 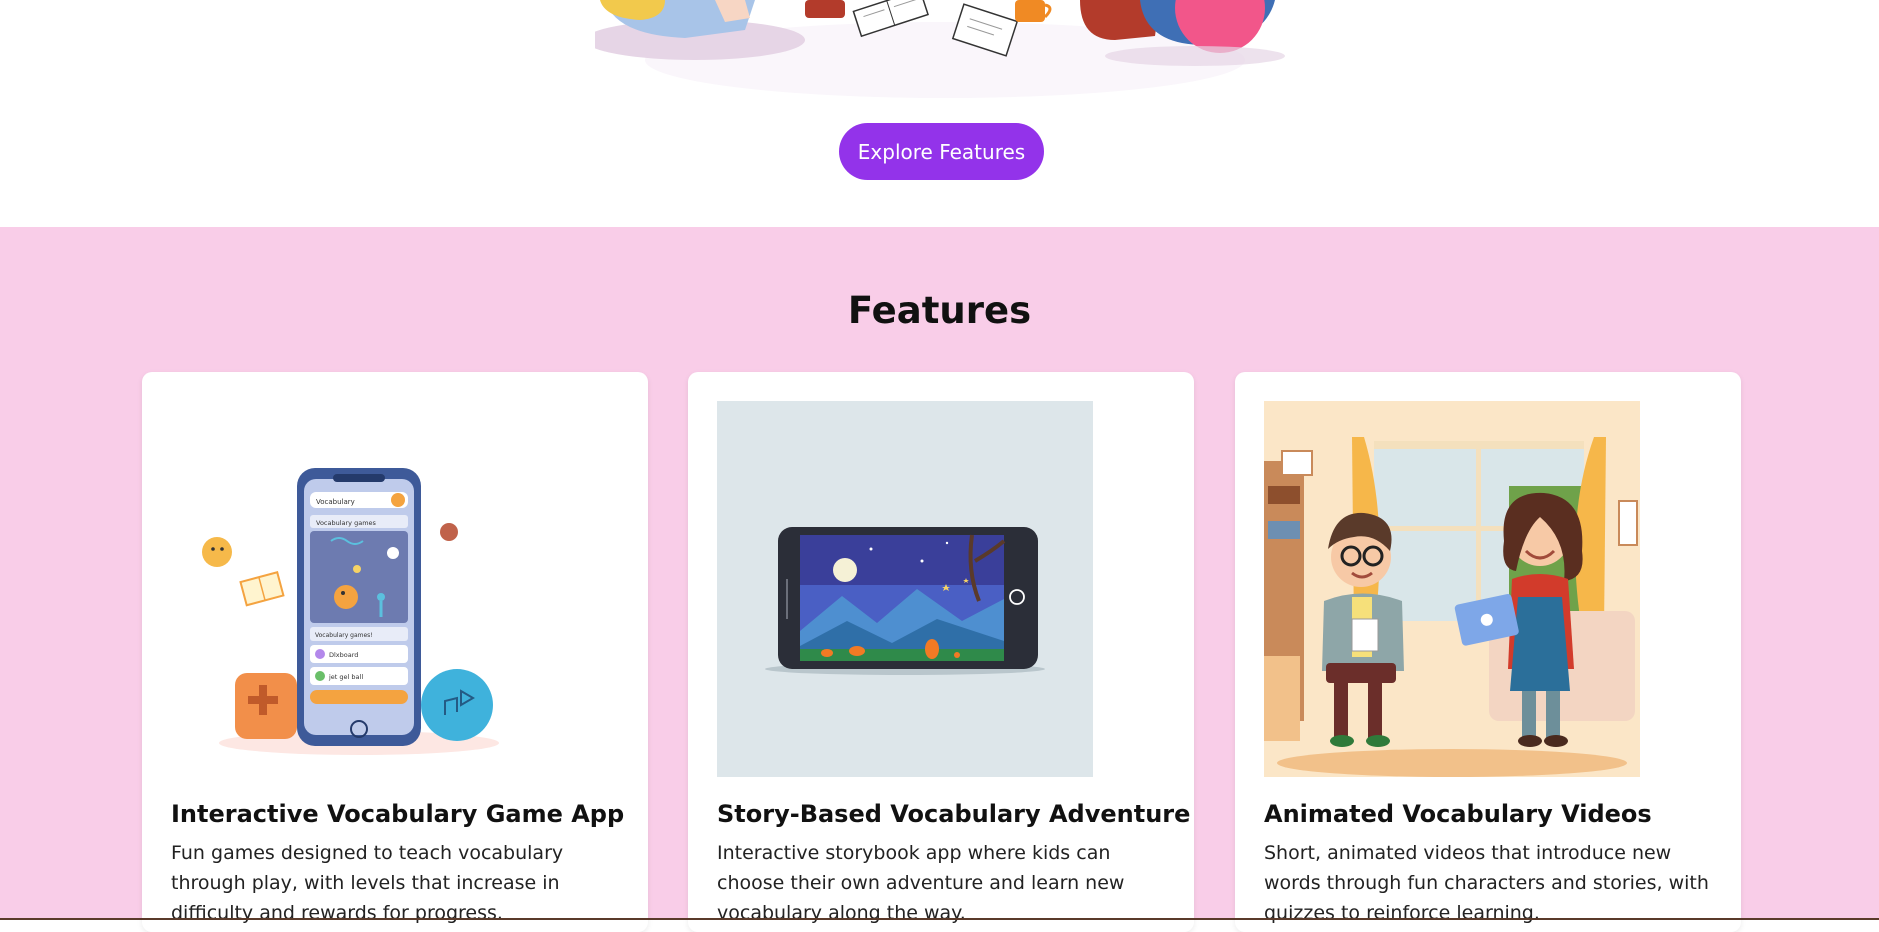 What do you see at coordinates (345, 677) in the screenshot?
I see `phone-list-item-2: jet gel ball` at bounding box center [345, 677].